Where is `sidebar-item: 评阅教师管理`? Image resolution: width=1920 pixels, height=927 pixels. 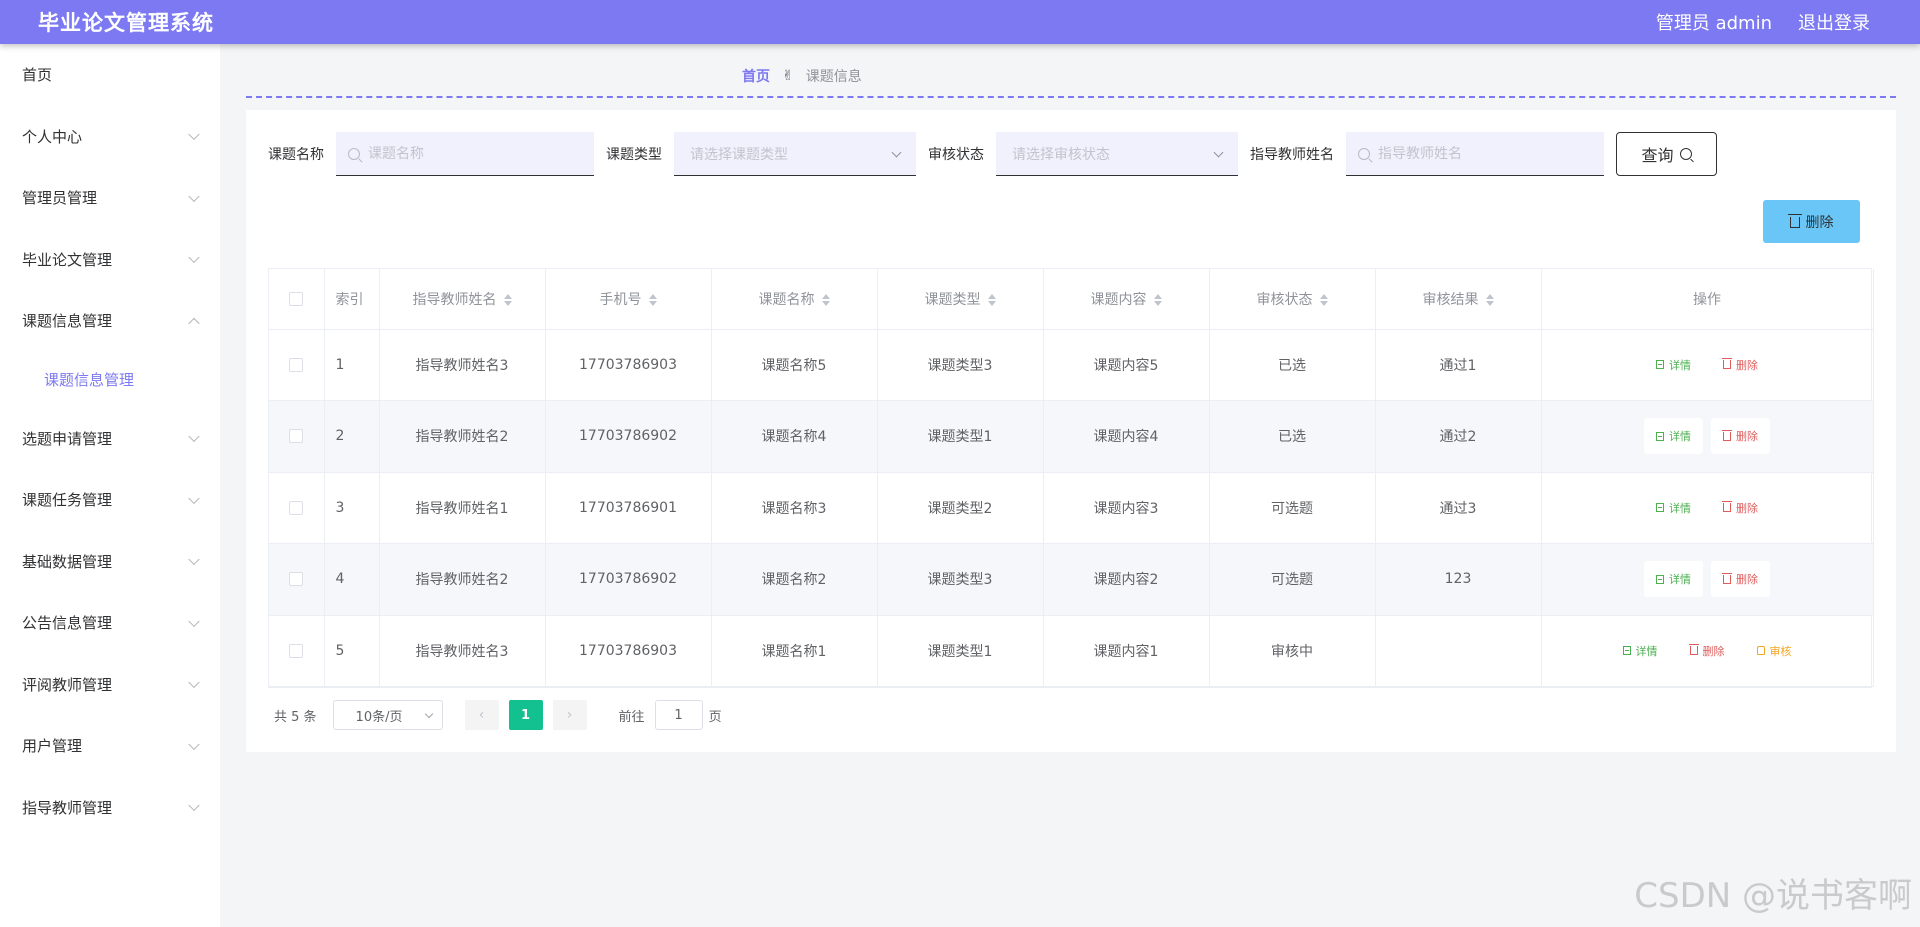
sidebar-item: 评阅教师管理 is located at coordinates (110, 685).